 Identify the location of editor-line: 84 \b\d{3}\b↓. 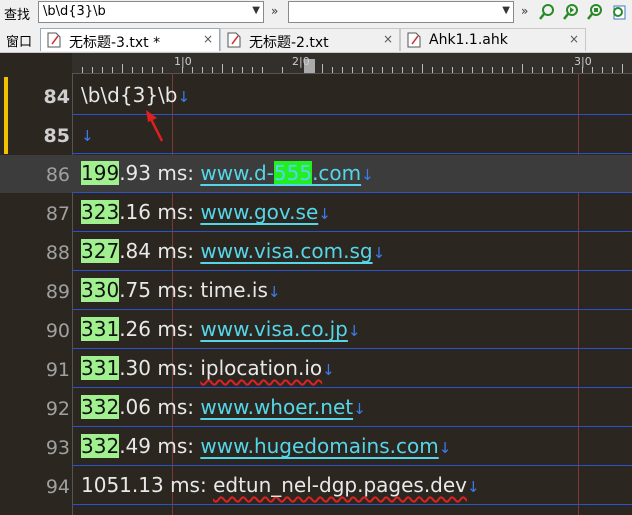
(316, 109).